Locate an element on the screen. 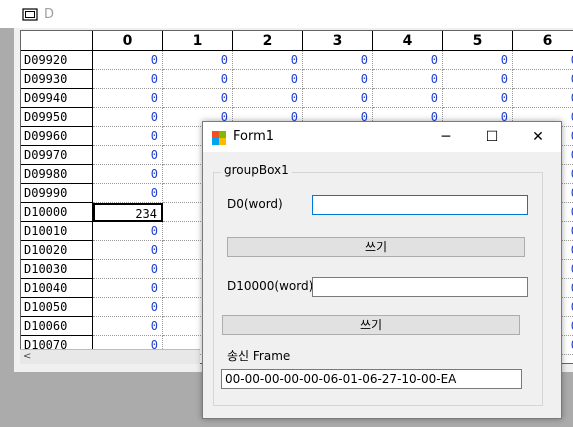  grid-corner is located at coordinates (57, 41).